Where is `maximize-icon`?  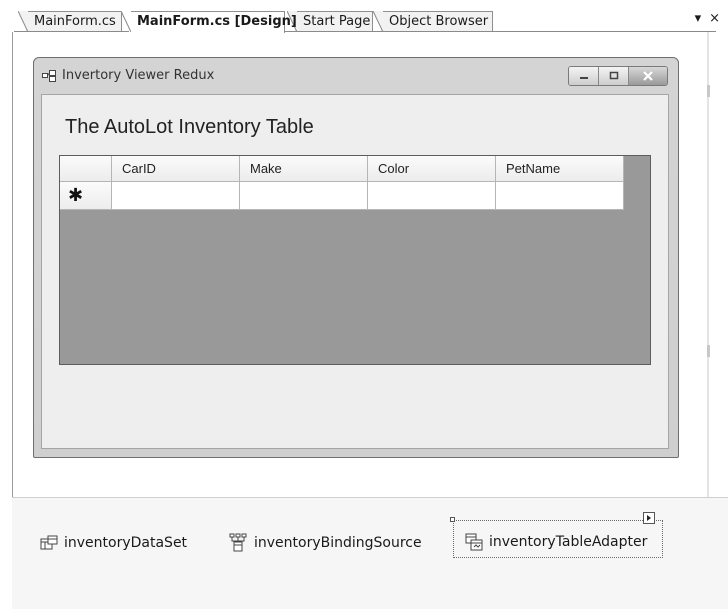
maximize-icon is located at coordinates (613, 75).